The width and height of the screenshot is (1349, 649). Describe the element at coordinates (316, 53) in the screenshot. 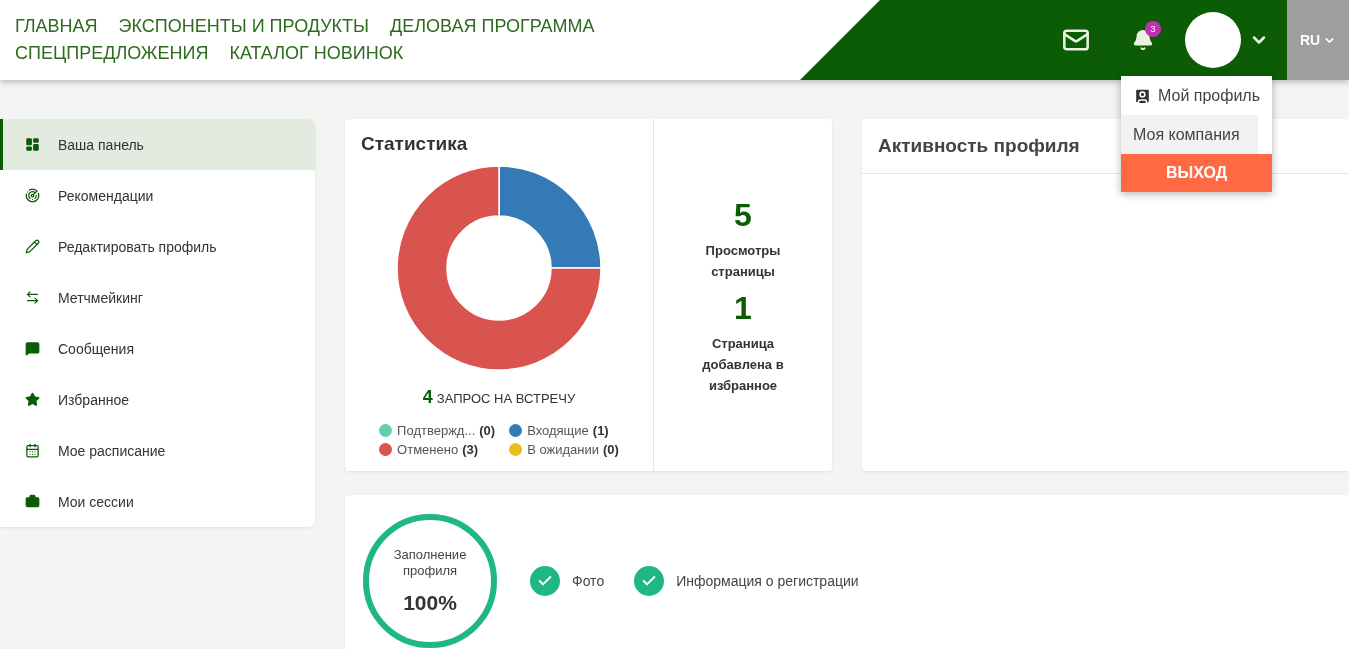

I see `nav-link: КАТАЛОГ НОВИНОК` at that location.